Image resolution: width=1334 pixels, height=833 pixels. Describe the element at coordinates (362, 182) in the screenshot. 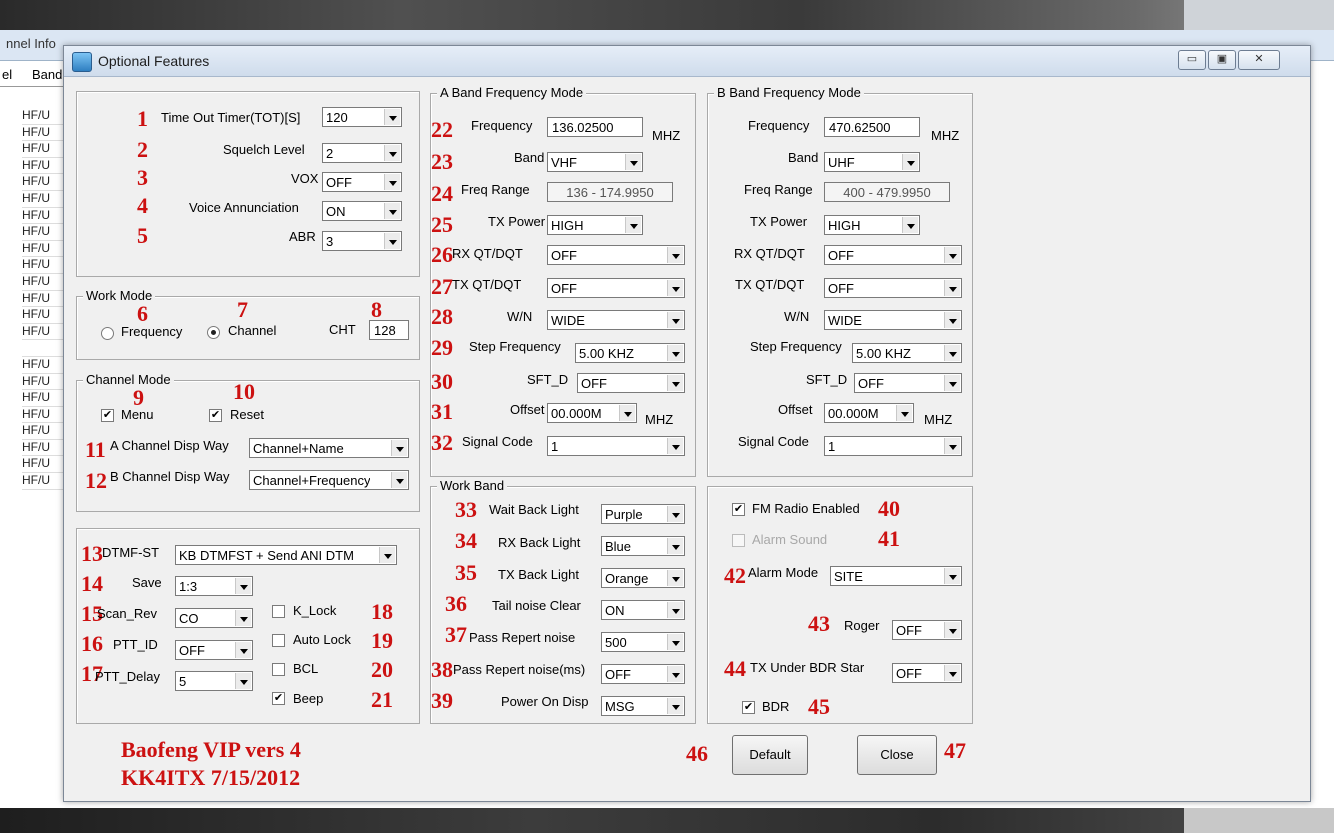

I see `vox-select: OFF` at that location.